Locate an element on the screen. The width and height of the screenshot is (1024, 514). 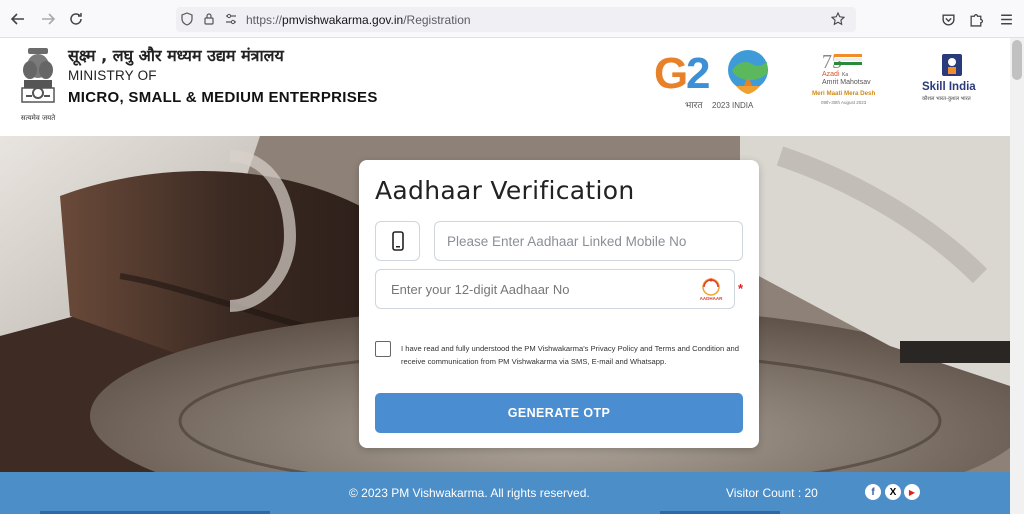
puzzle-icon is located at coordinates (976, 20).